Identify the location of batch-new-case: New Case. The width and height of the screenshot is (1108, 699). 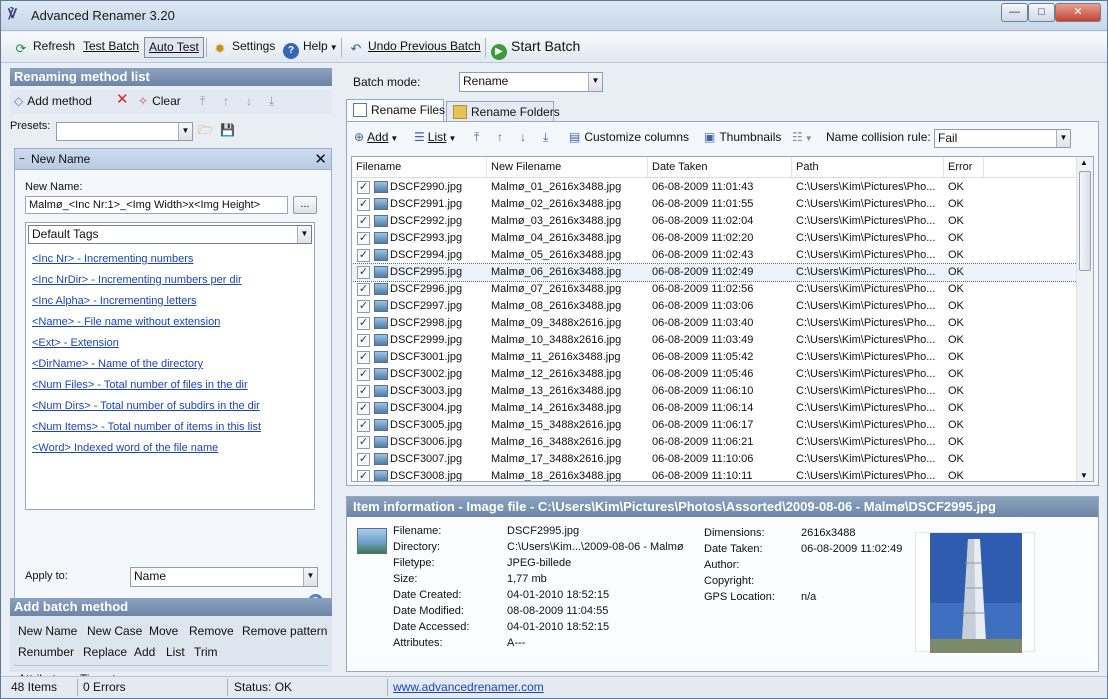
(114, 631).